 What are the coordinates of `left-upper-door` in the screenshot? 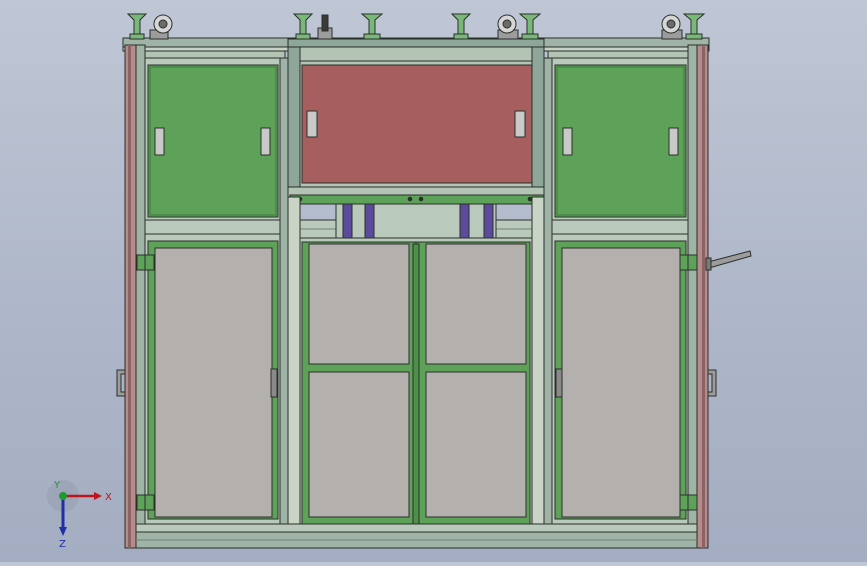 It's located at (215, 139).